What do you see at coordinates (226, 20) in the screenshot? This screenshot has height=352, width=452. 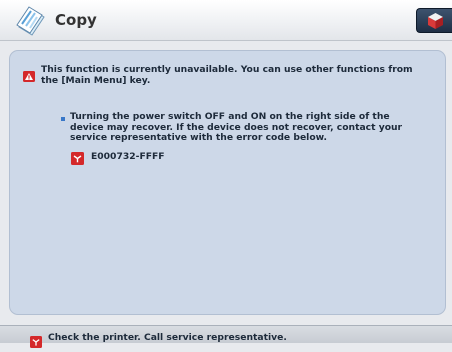 I see `title-bar: Copy` at bounding box center [226, 20].